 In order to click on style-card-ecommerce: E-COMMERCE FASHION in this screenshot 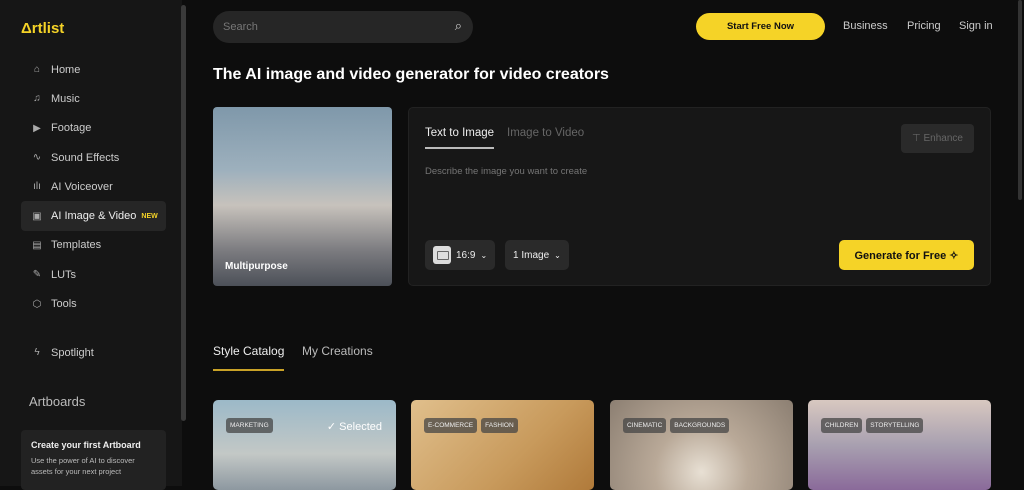, I will do `click(502, 445)`.